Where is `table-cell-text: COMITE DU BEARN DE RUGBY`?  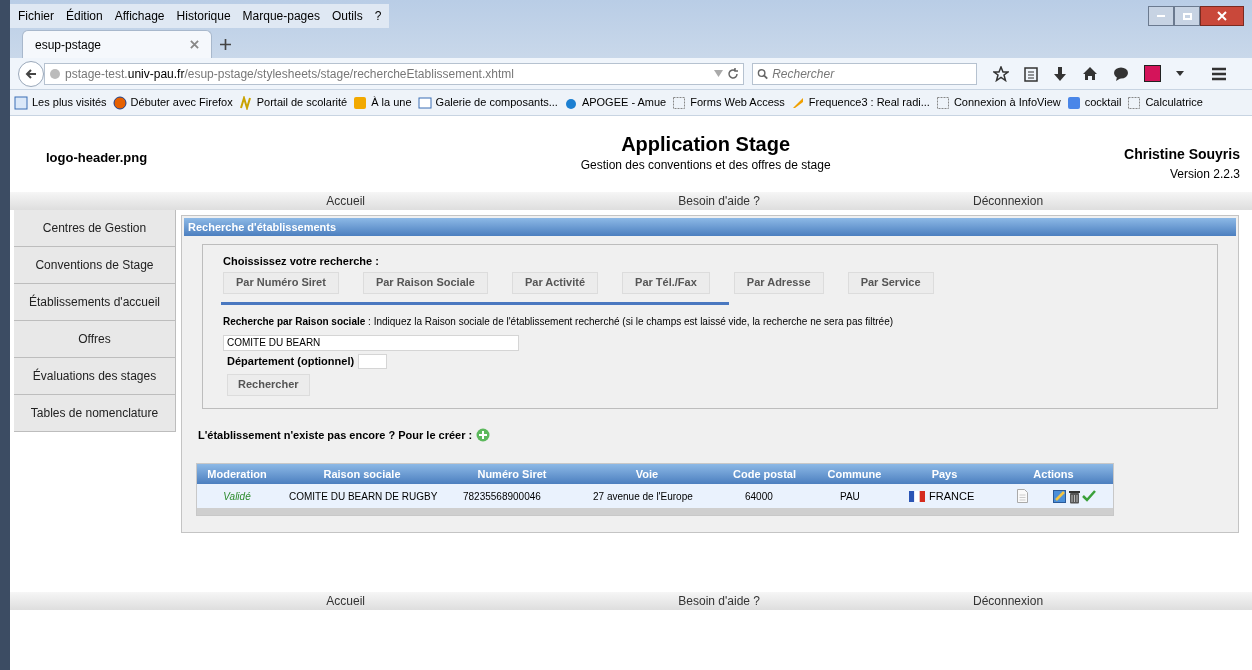 table-cell-text: COMITE DU BEARN DE RUGBY is located at coordinates (363, 496).